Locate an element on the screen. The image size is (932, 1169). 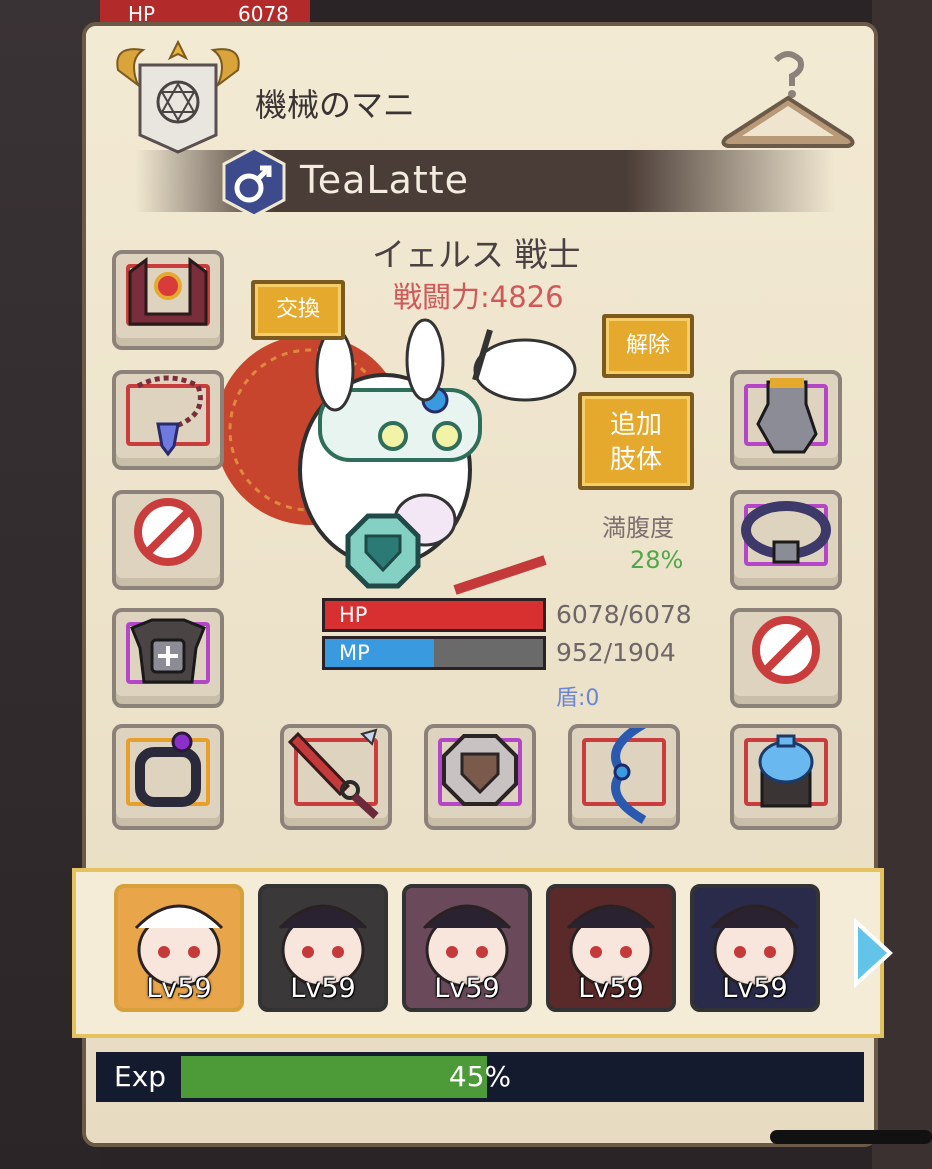
belt-icon is located at coordinates (786, 532).